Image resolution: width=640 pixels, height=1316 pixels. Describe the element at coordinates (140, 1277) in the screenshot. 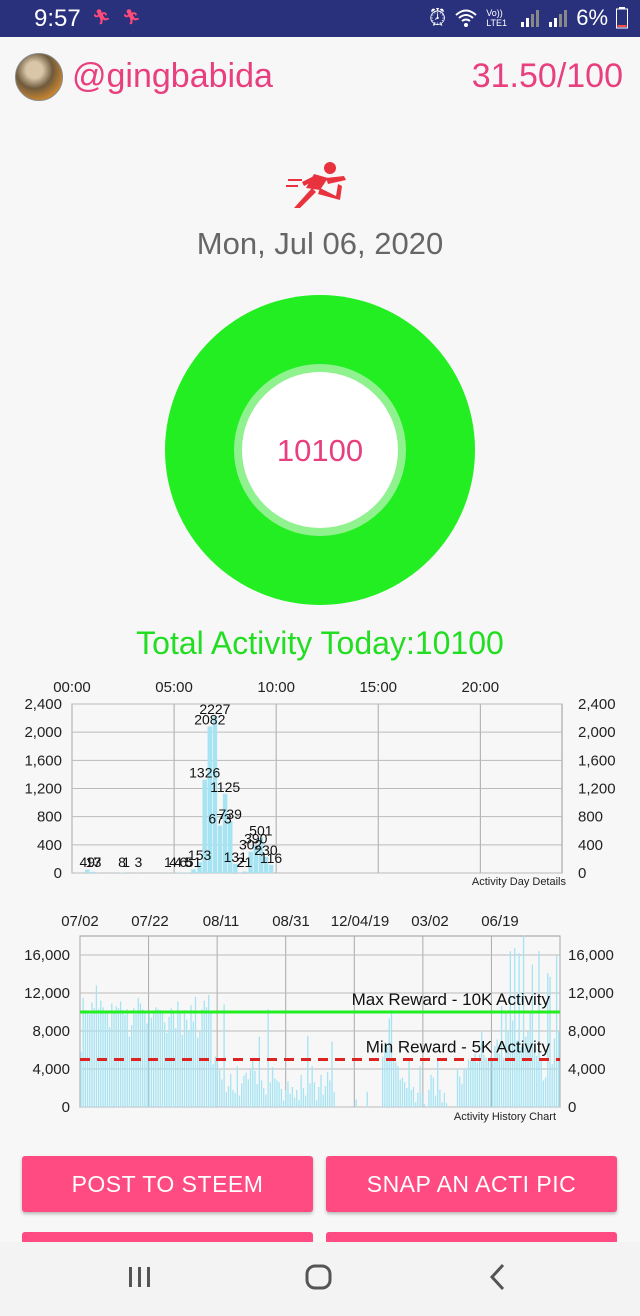

I see `recent-apps-icon` at that location.